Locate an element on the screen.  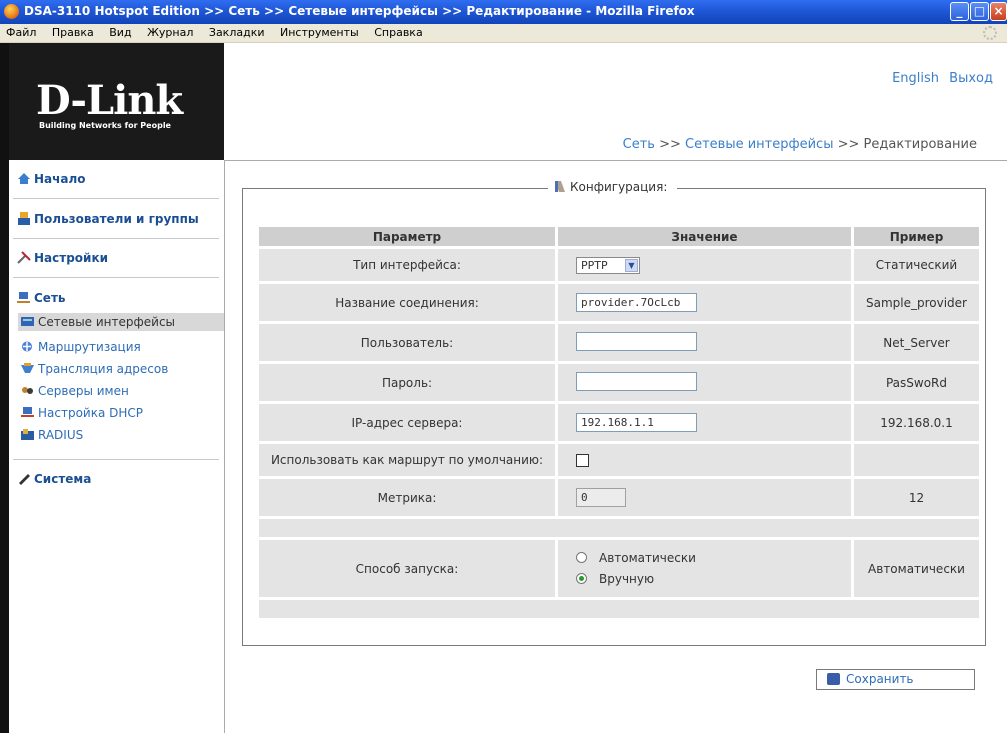
logo-panel: D-Link Building Networks for People is located at coordinates (116, 101).